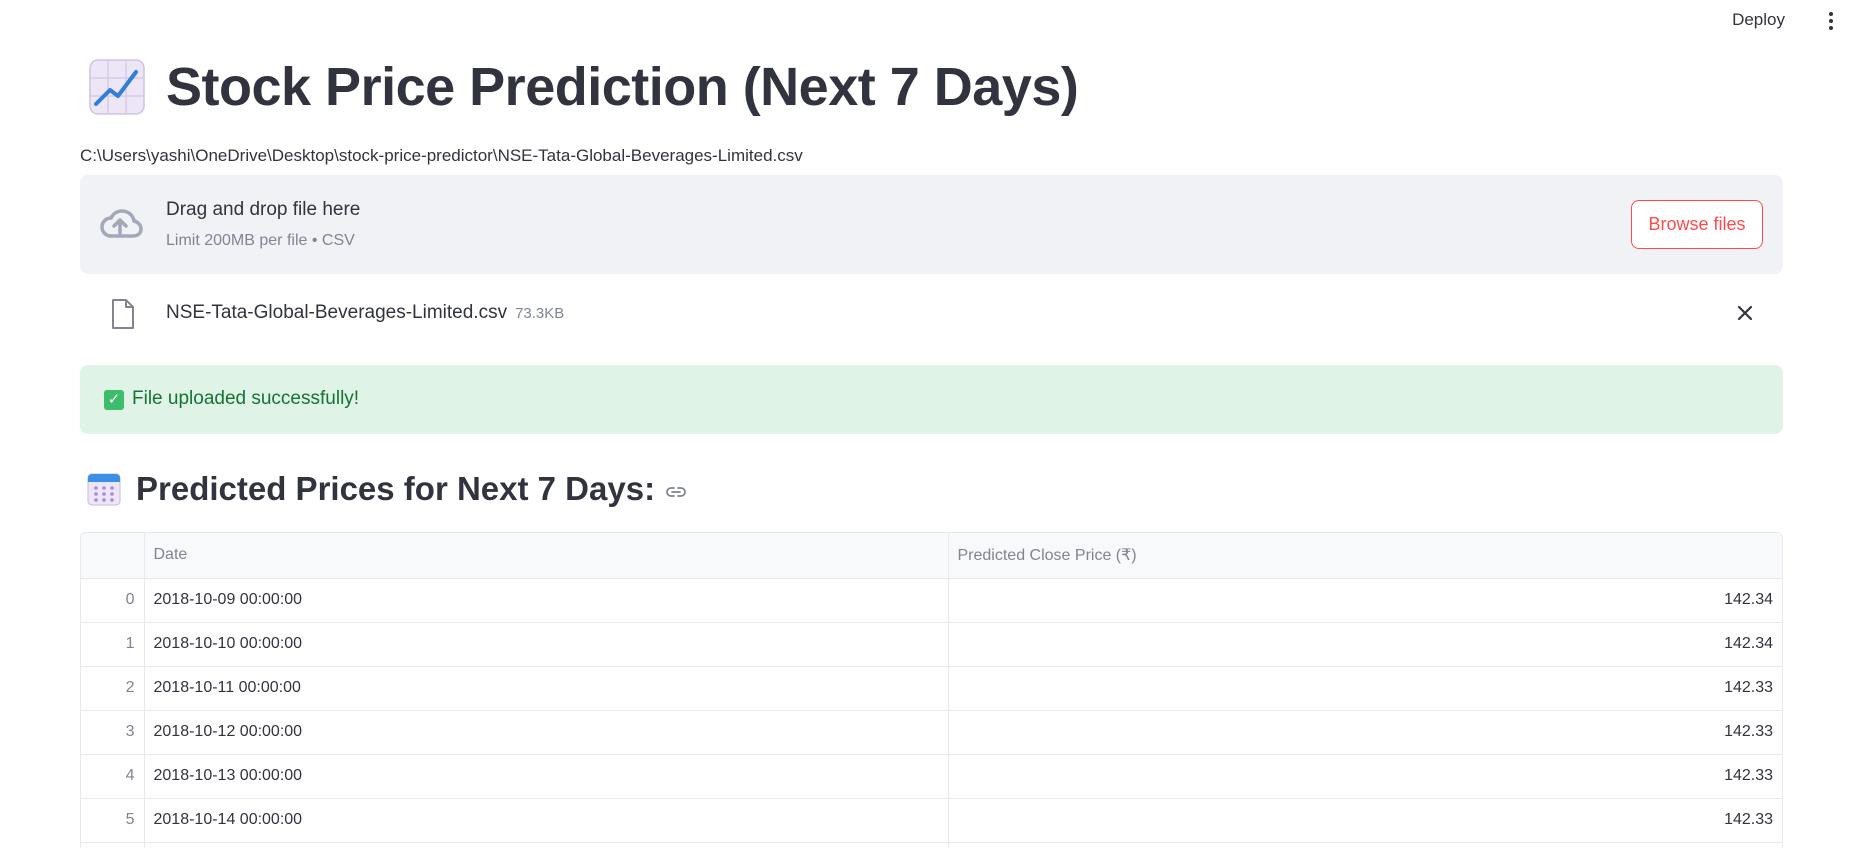 Image resolution: width=1863 pixels, height=848 pixels. I want to click on table-row: 3 2018-10-12 00:00:00 142.33, so click(931, 732).